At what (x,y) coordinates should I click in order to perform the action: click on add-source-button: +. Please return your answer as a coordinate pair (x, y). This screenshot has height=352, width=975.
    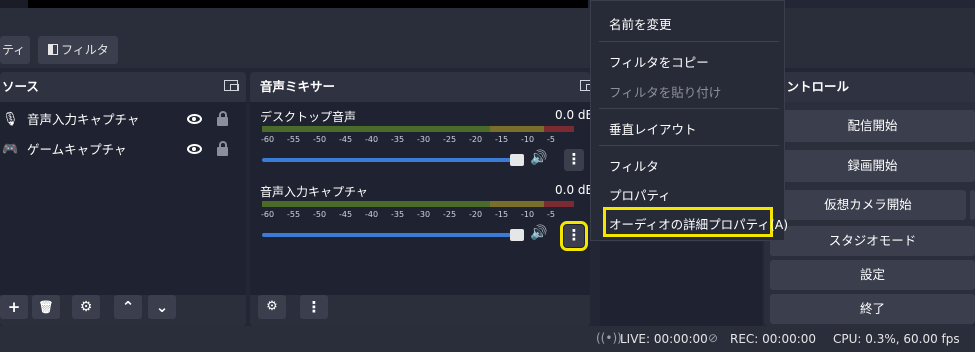
    Looking at the image, I should click on (14, 307).